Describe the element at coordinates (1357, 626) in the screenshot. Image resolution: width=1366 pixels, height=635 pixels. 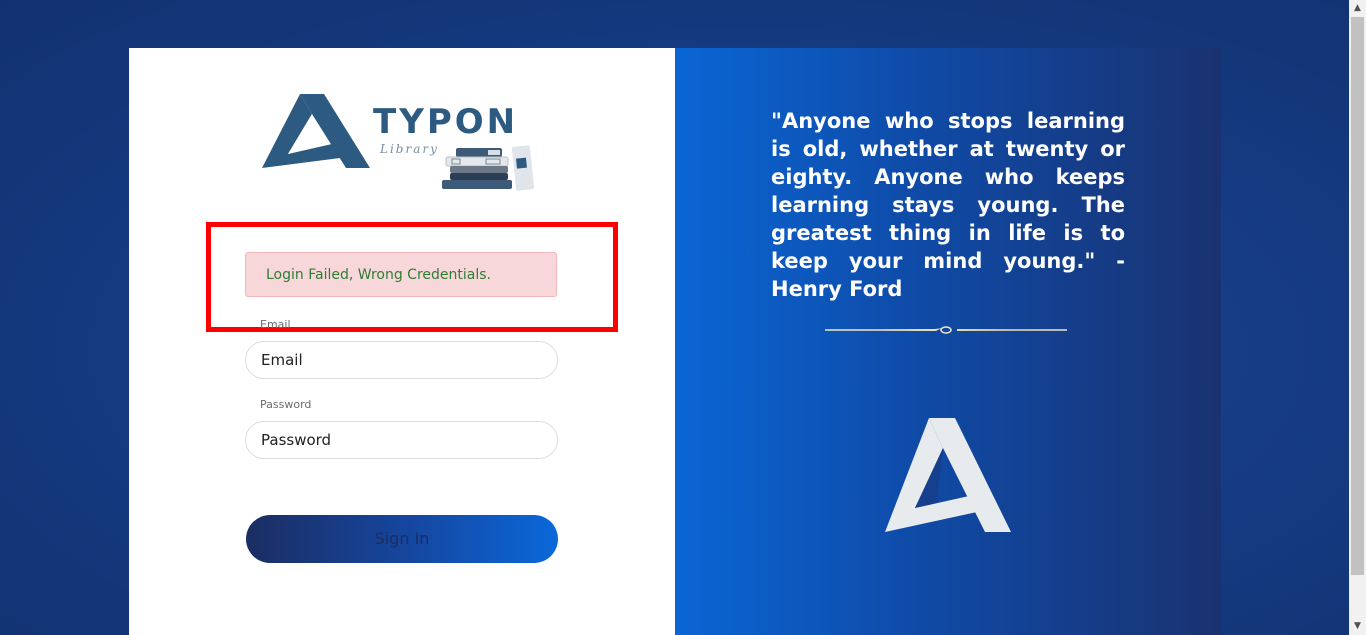
I see `scroll-down-arrow-icon: ▼` at that location.